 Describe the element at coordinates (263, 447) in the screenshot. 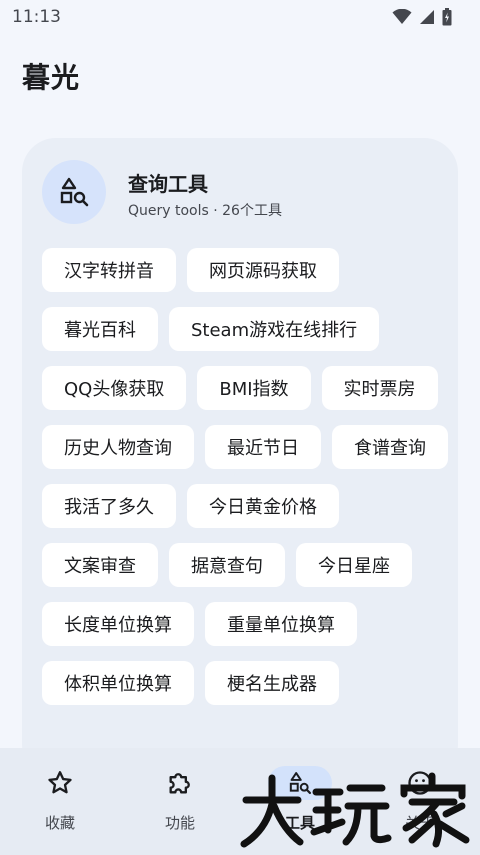

I see `tool-chip: 最近节日` at that location.